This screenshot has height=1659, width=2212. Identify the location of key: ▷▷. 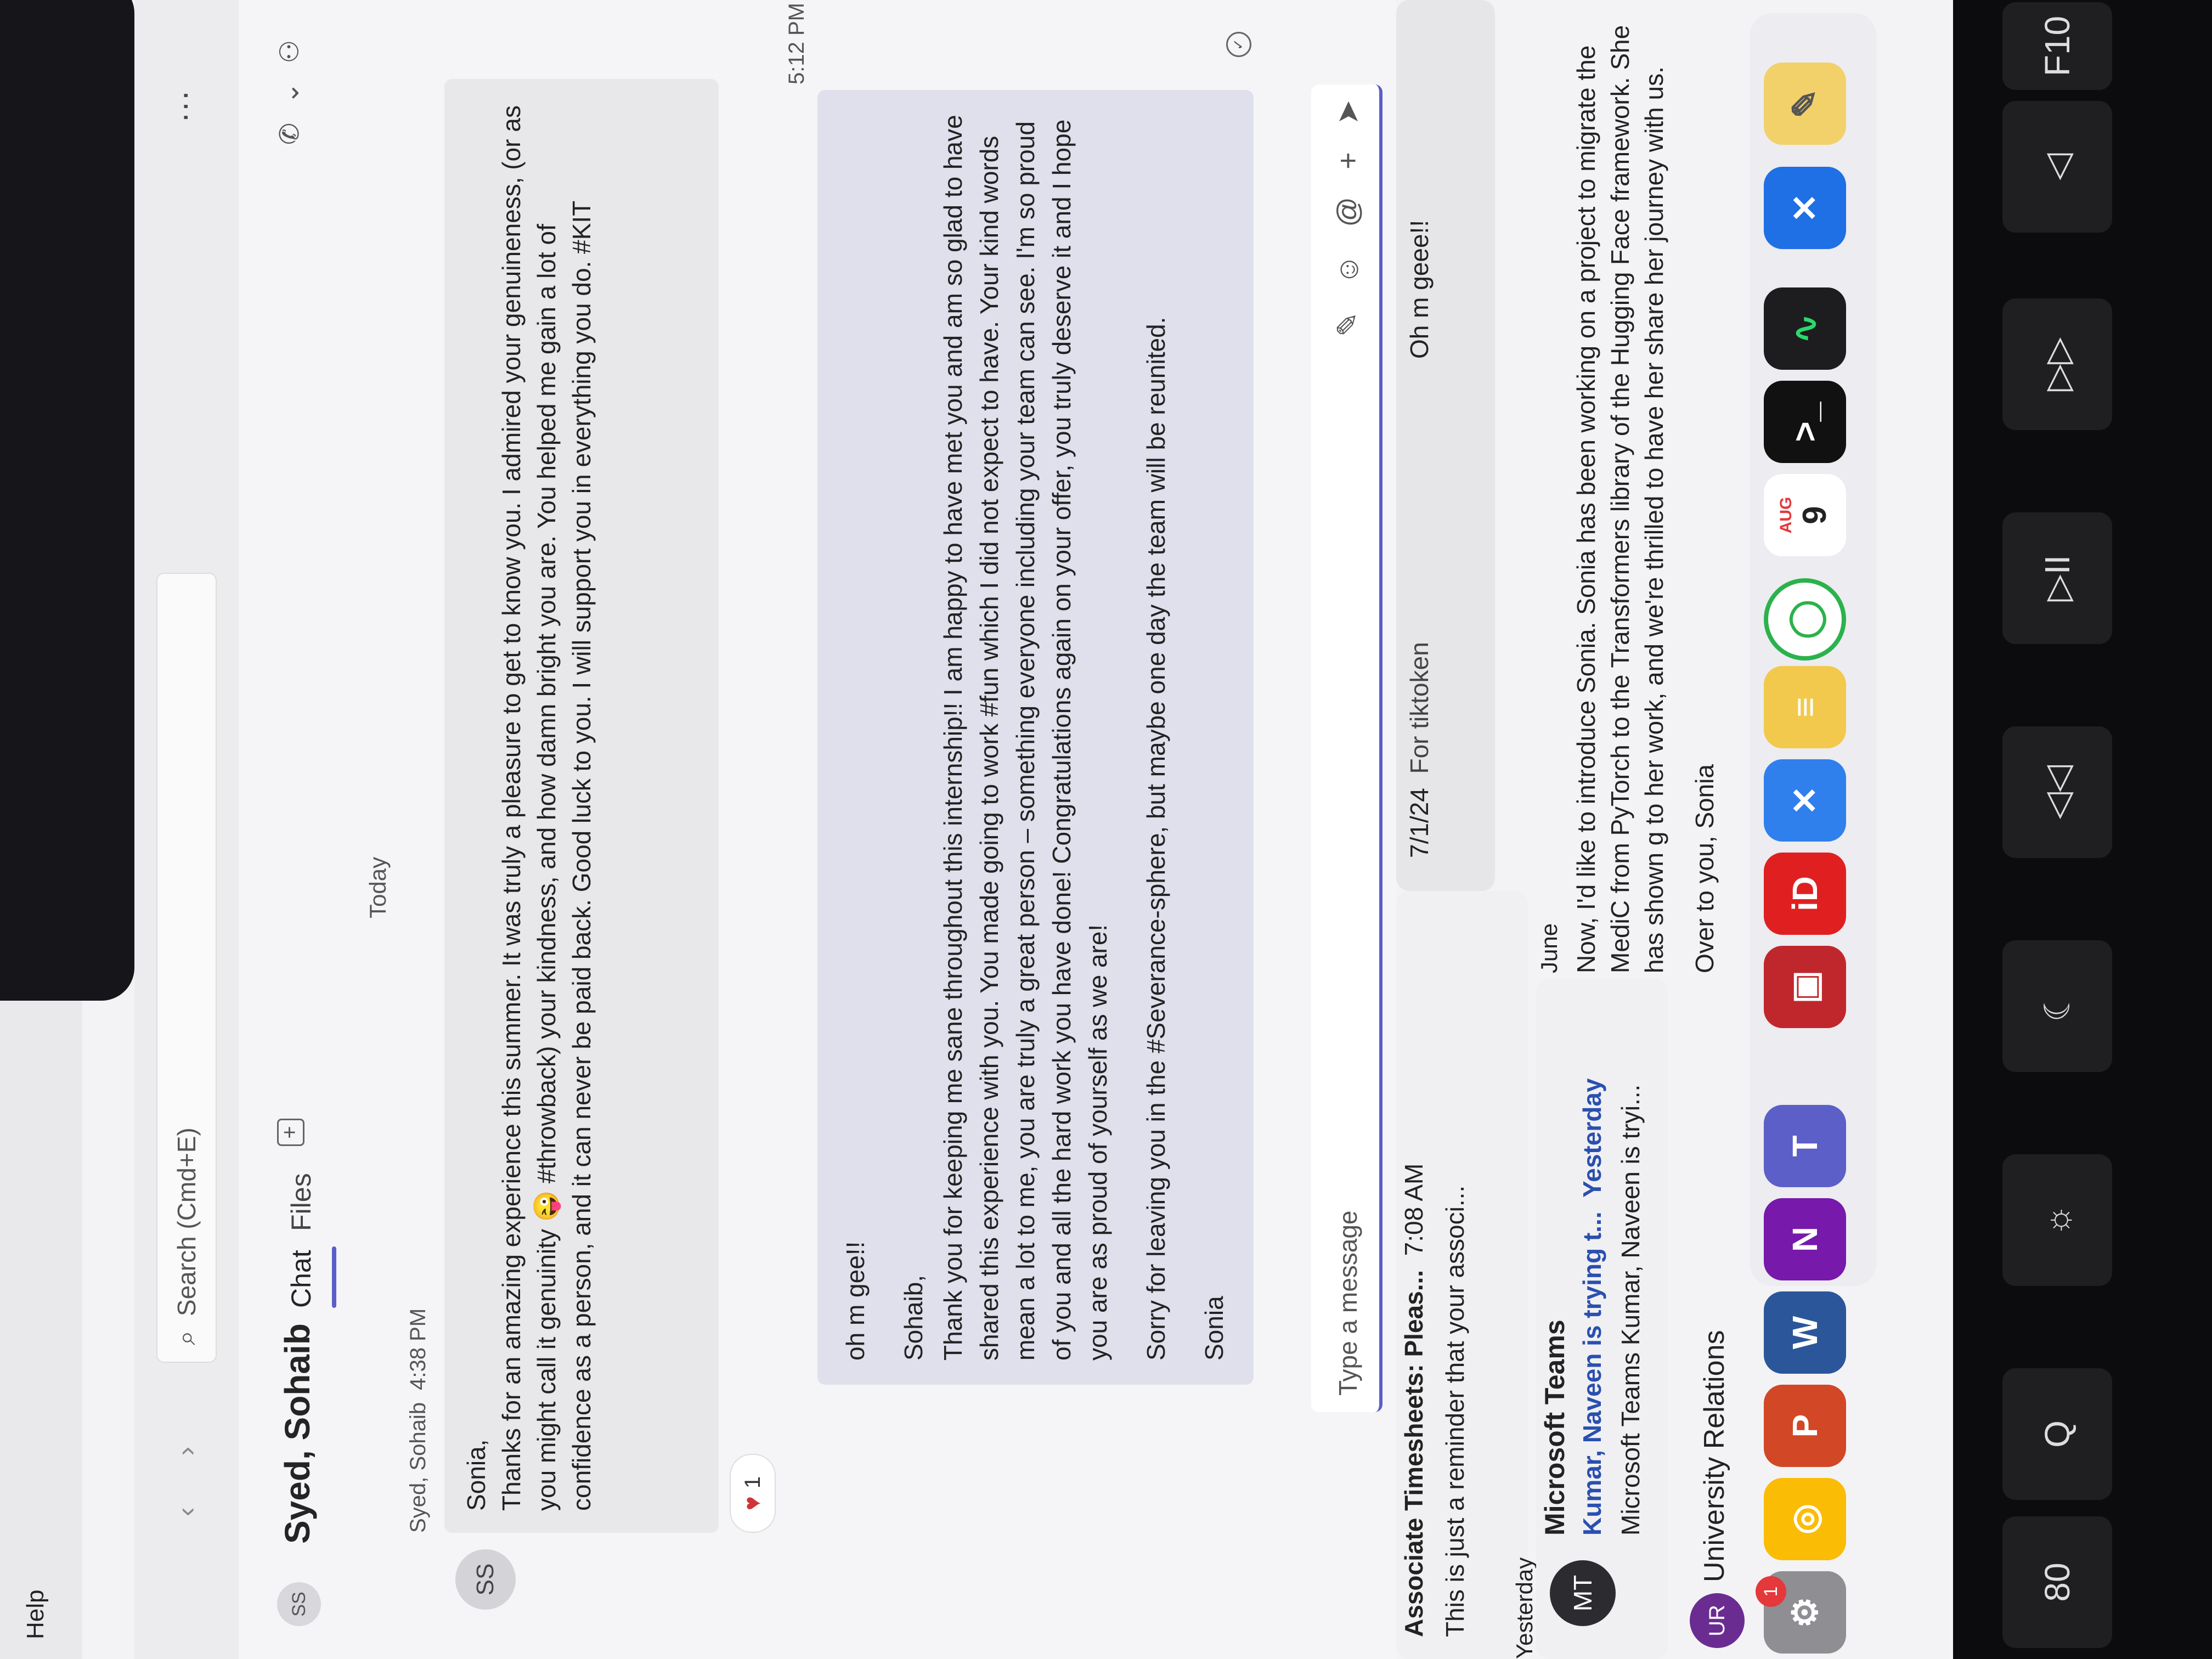
(2057, 364).